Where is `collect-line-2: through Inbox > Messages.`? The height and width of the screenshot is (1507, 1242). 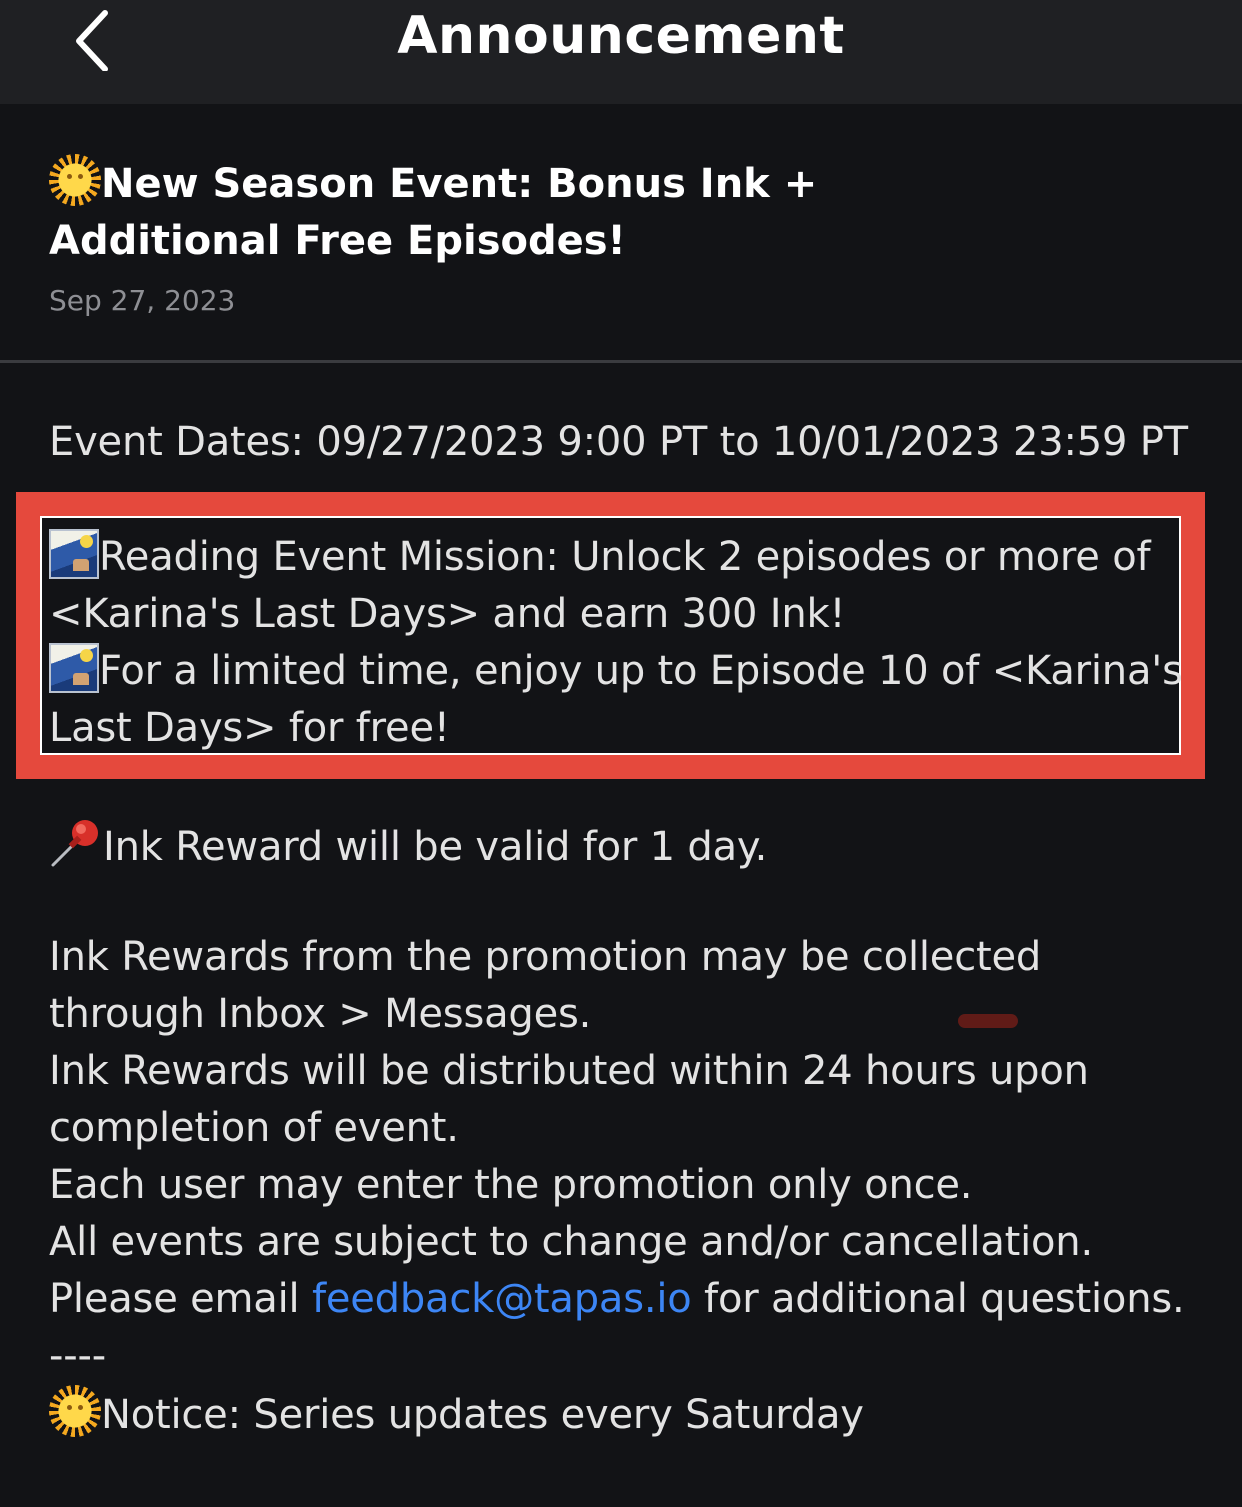 collect-line-2: through Inbox > Messages. is located at coordinates (320, 1014).